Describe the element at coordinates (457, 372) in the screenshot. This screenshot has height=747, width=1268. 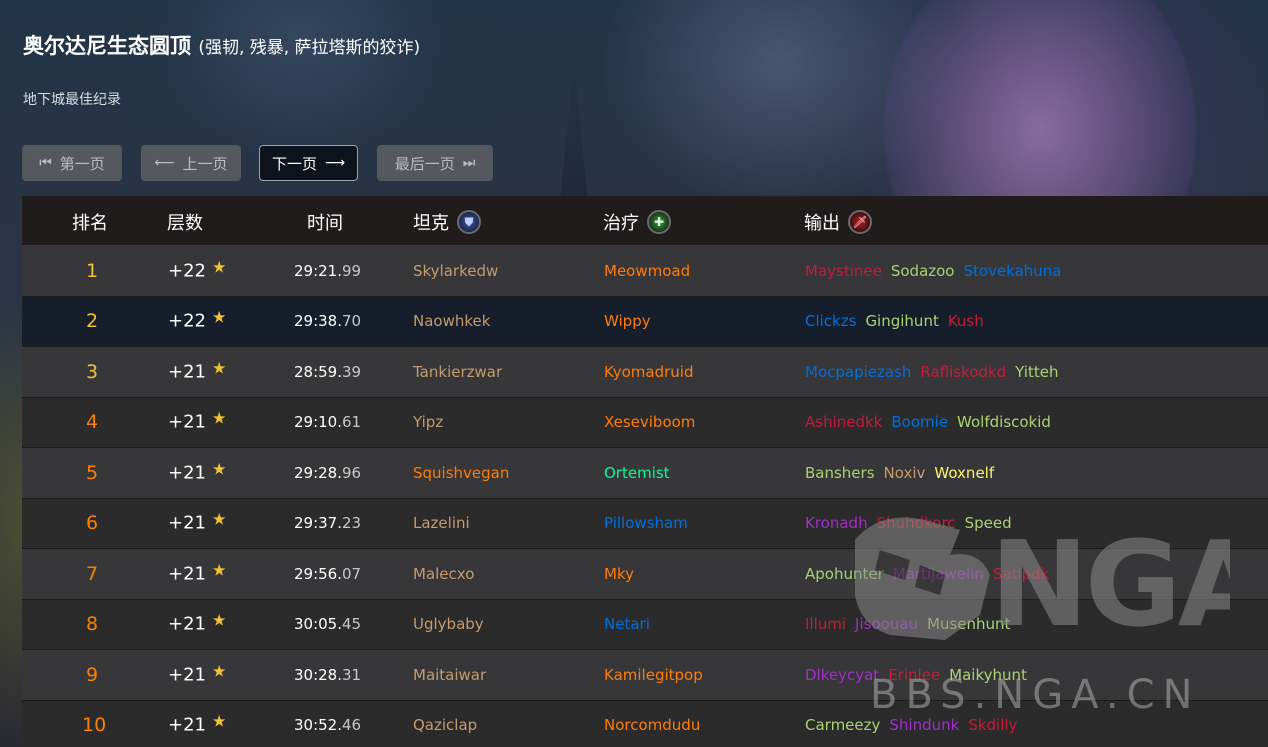
I see `tank-player-link: Tankierzwar` at that location.